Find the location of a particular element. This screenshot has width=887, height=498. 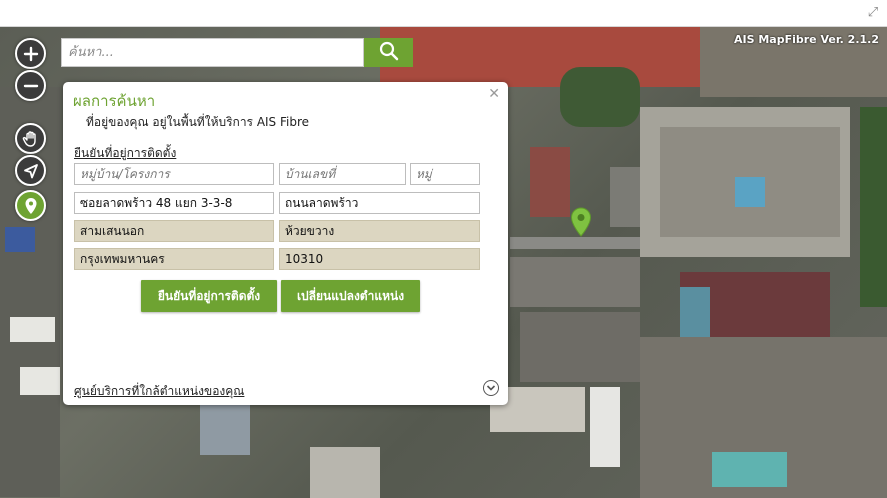

province-field: กรุงเทพมหานคร is located at coordinates (174, 259).